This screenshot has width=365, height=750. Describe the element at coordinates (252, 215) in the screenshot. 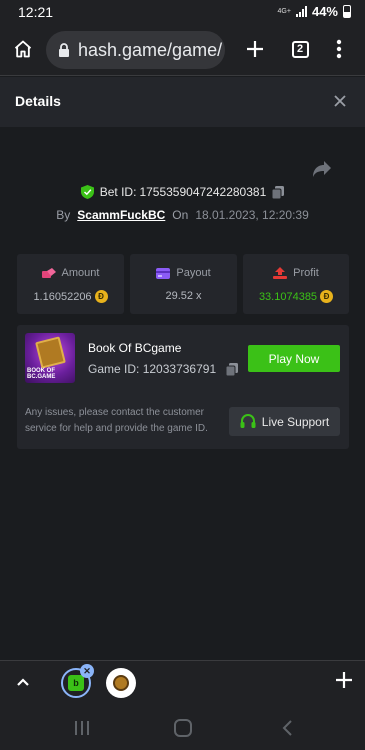

I see `bet-date: 18.01.2023, 12:20:39` at that location.